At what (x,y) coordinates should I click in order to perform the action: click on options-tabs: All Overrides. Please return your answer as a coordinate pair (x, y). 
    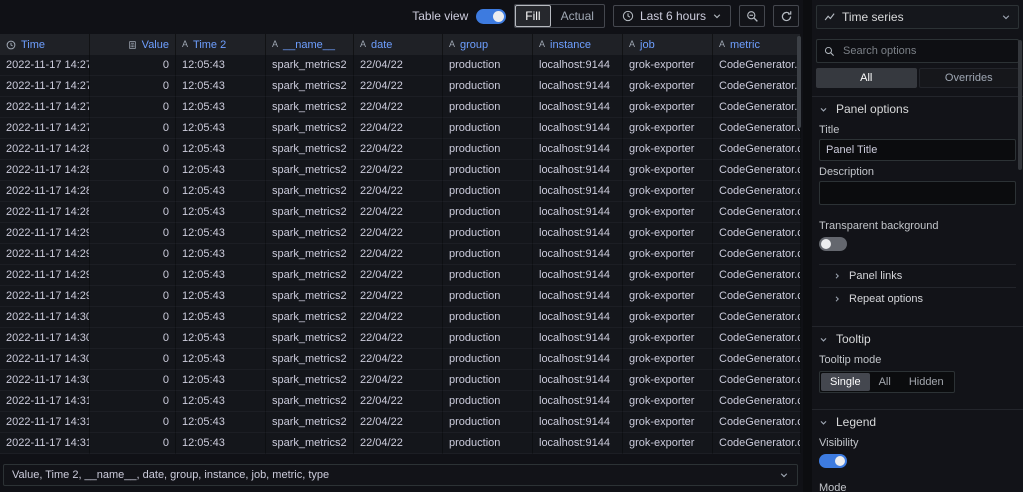
    Looking at the image, I should click on (917, 78).